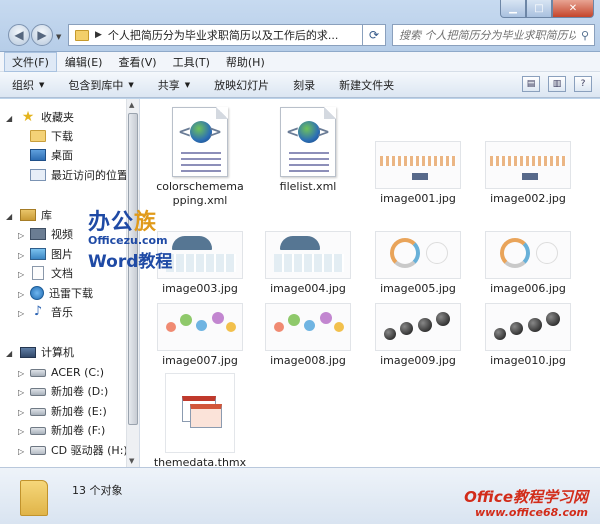 Image resolution: width=600 pixels, height=524 pixels. What do you see at coordinates (528, 257) in the screenshot?
I see `file-item: image006.jpg` at bounding box center [528, 257].